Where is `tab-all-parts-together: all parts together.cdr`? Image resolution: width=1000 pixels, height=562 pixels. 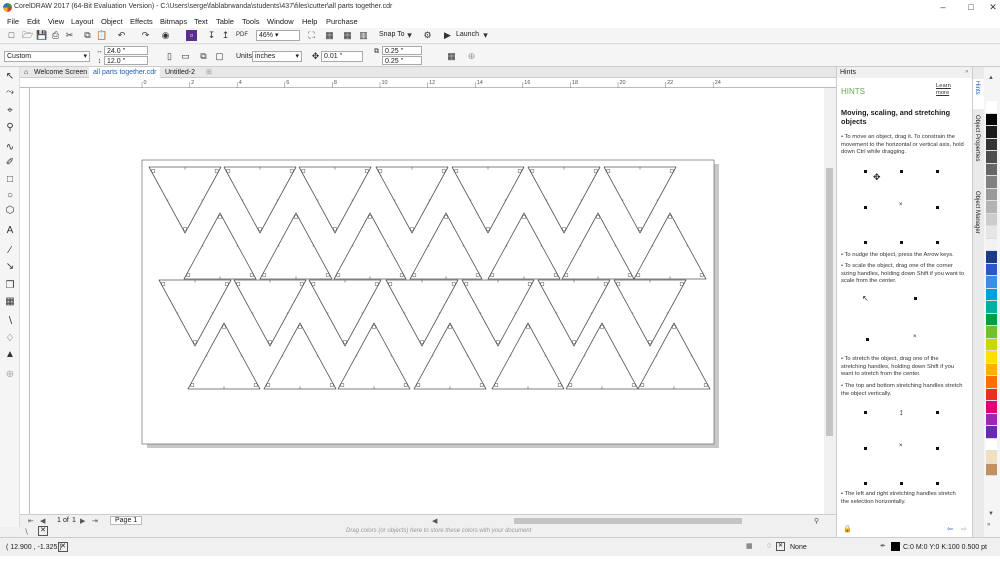 tab-all-parts-together: all parts together.cdr is located at coordinates (125, 72).